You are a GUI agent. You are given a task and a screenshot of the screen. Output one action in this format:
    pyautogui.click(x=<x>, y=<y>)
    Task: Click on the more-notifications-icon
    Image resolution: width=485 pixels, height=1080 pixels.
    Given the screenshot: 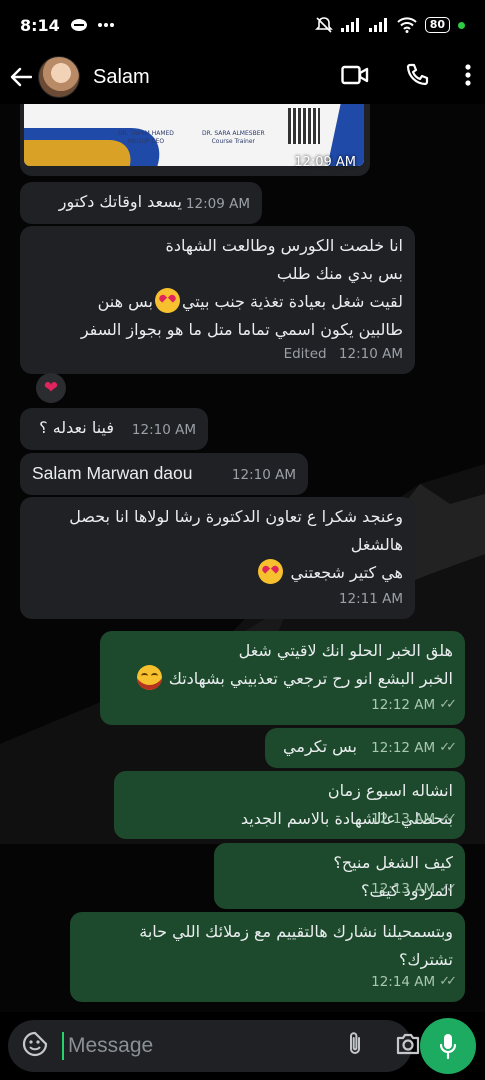 What is the action you would take?
    pyautogui.click(x=105, y=25)
    